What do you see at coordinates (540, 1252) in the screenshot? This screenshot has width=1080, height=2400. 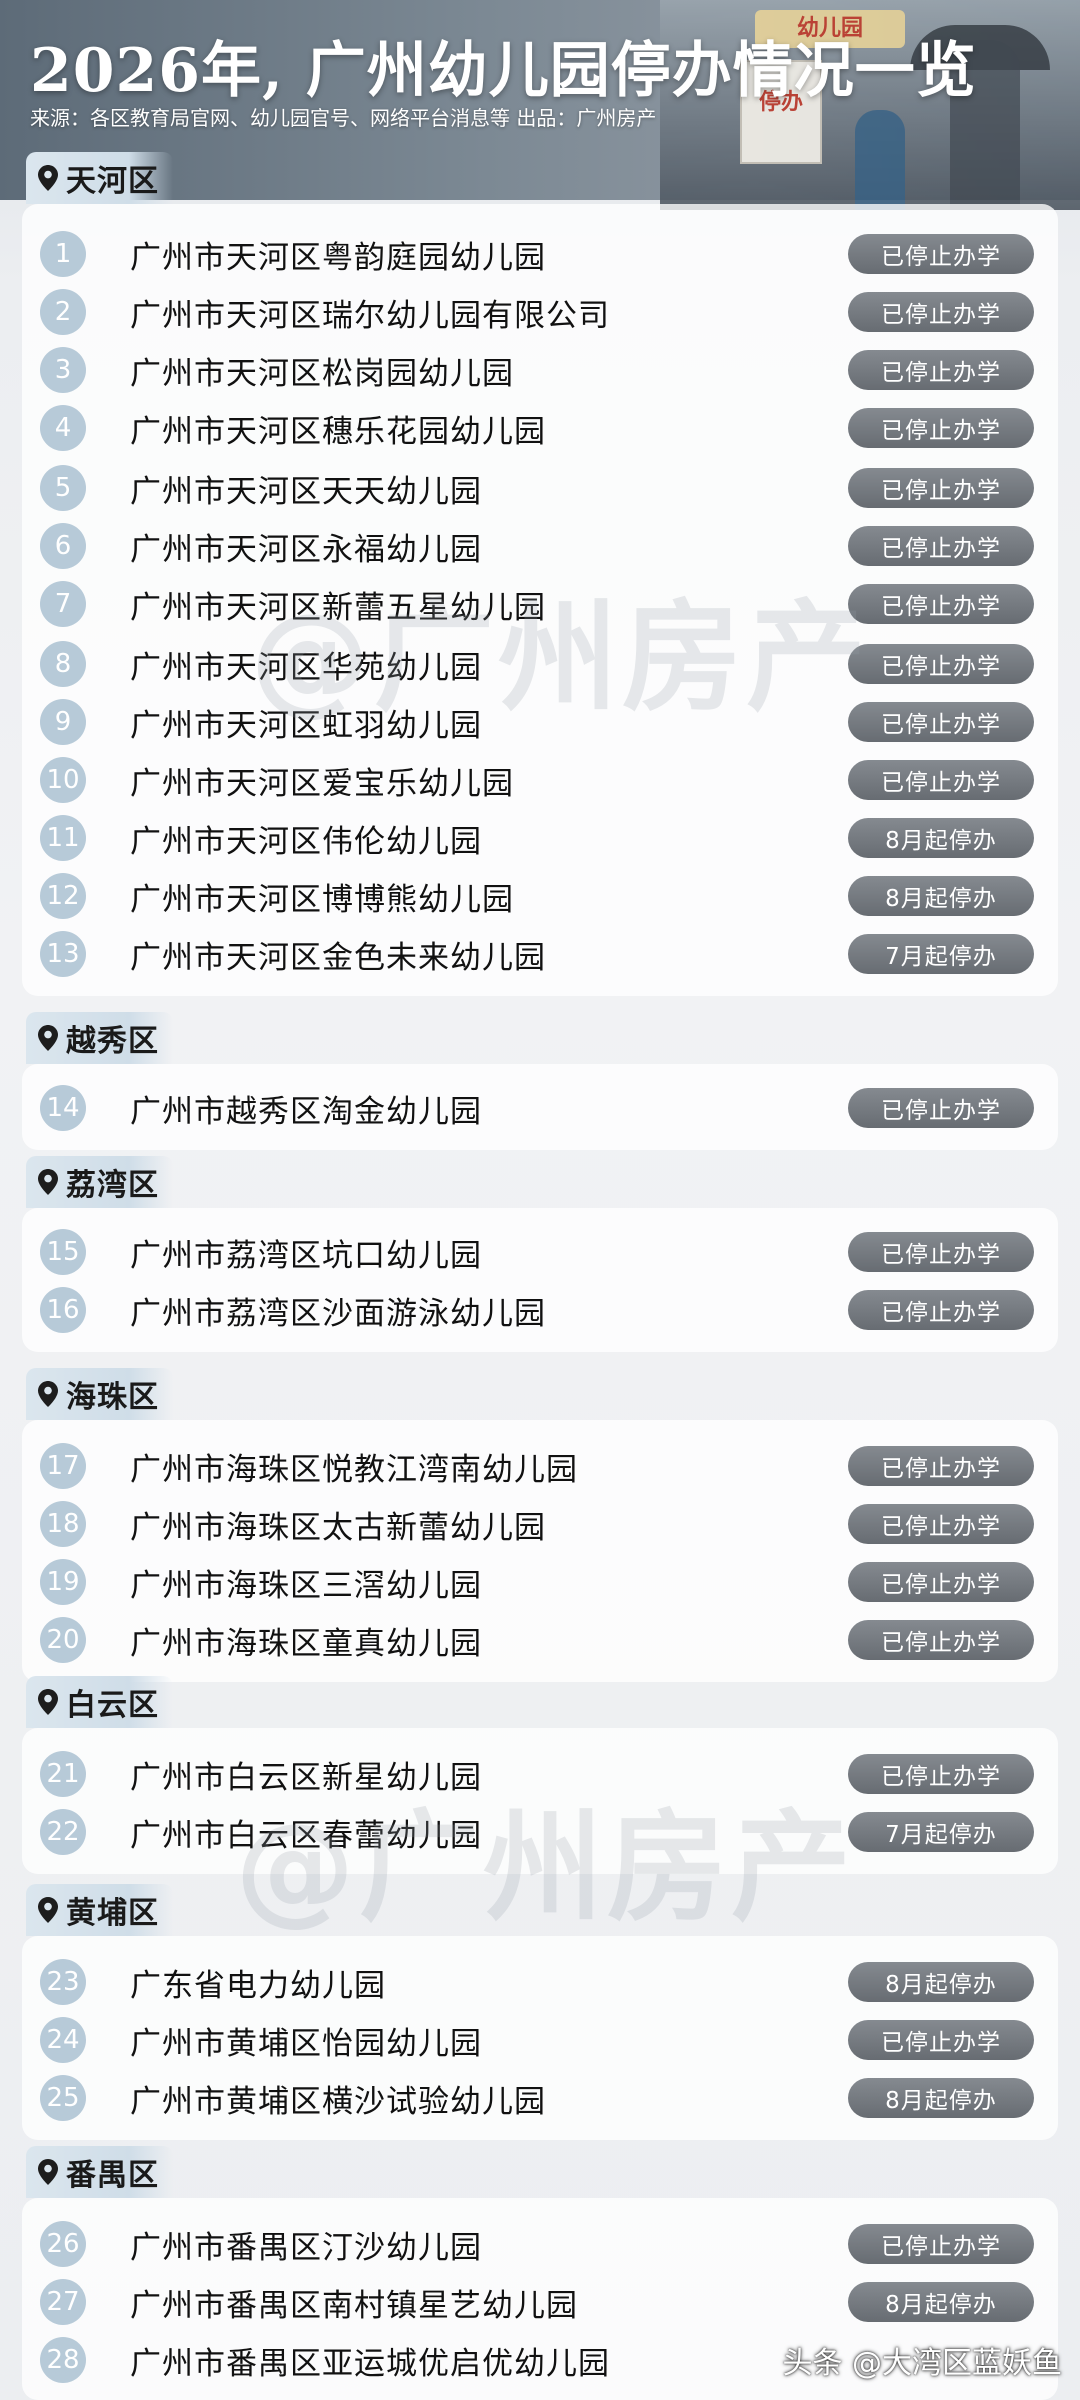 I see `list-item: 15 广州市荔湾区坑口幼儿园 已停止办学` at bounding box center [540, 1252].